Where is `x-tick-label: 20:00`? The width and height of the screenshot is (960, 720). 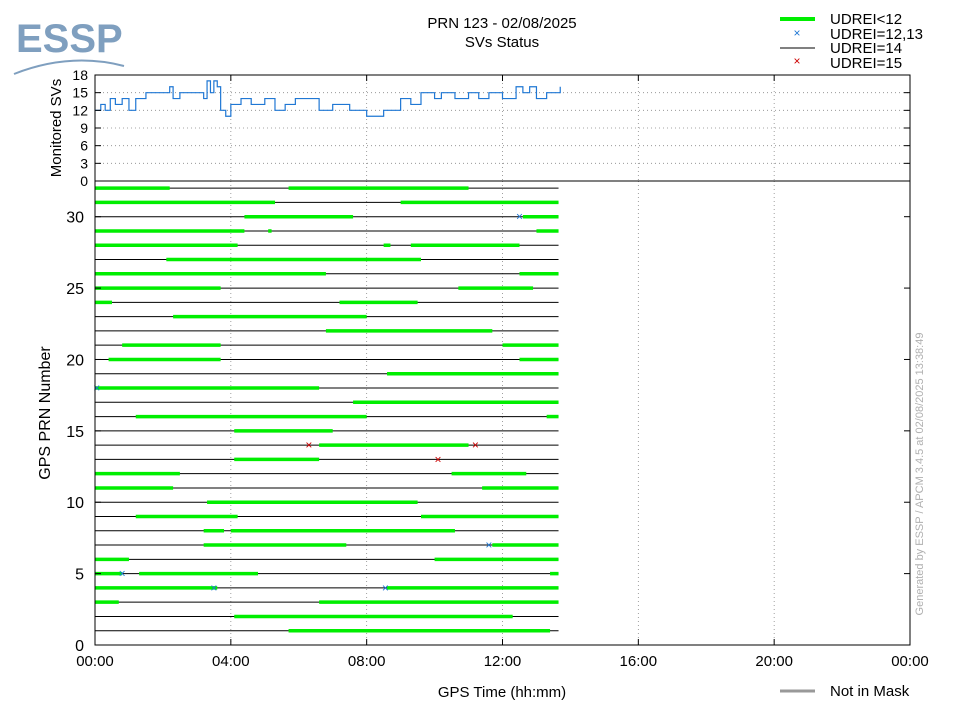
x-tick-label: 20:00 is located at coordinates (774, 661).